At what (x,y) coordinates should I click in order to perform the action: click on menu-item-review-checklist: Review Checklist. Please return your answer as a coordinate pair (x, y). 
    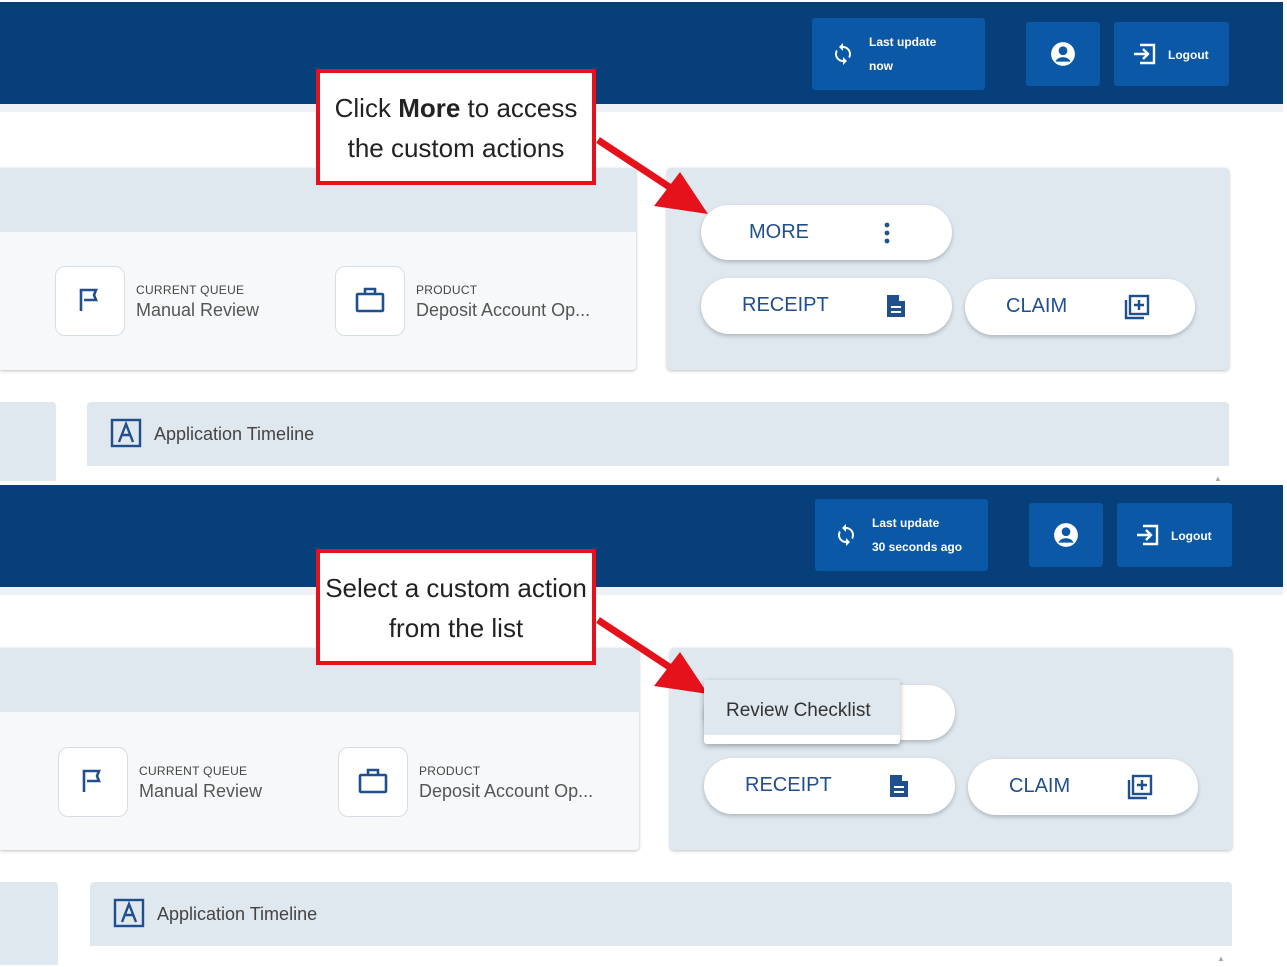
    Looking at the image, I should click on (802, 707).